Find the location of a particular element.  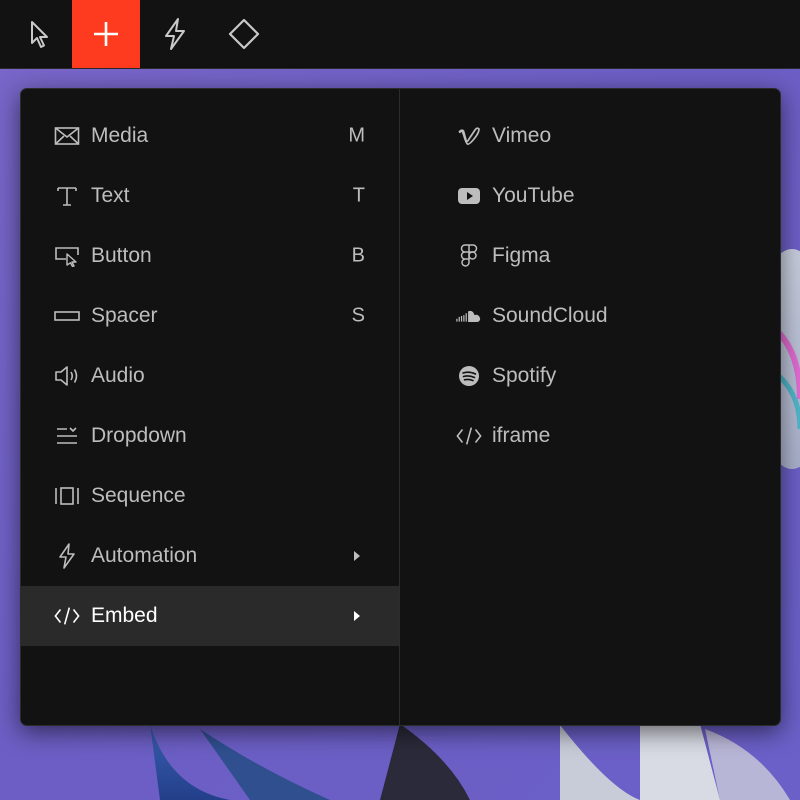

submenu-item-label: Spotify is located at coordinates (524, 375).